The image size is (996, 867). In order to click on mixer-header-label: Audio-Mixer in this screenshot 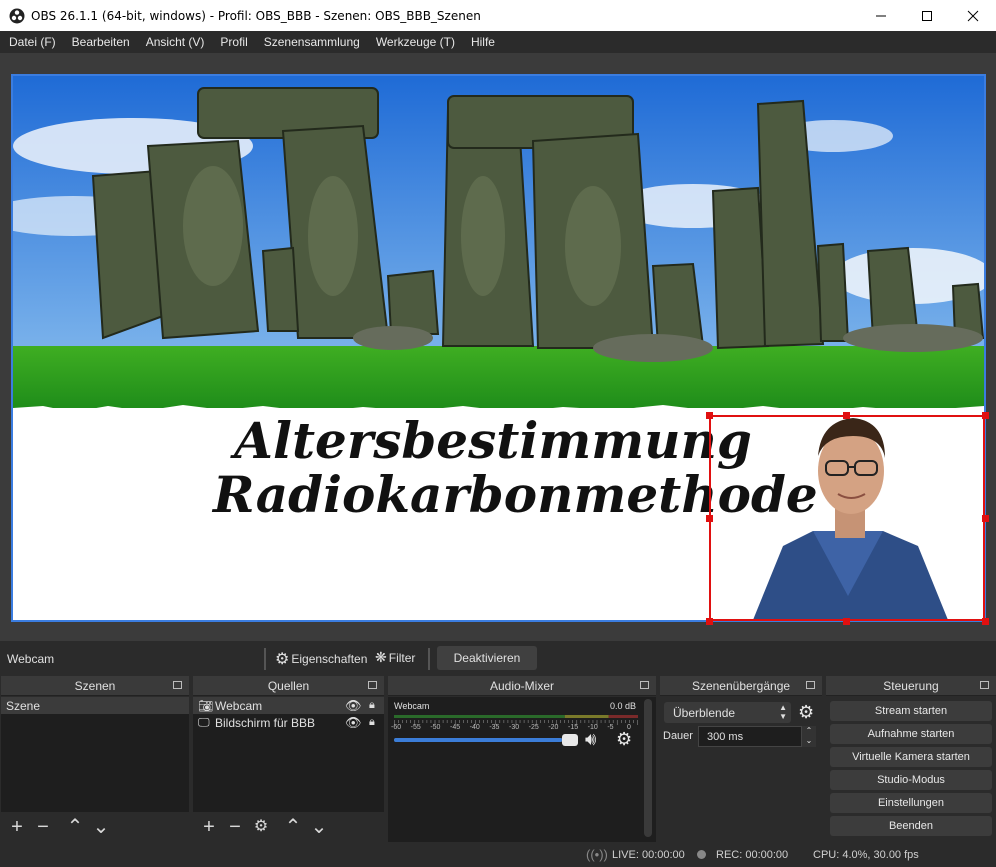, I will do `click(522, 685)`.